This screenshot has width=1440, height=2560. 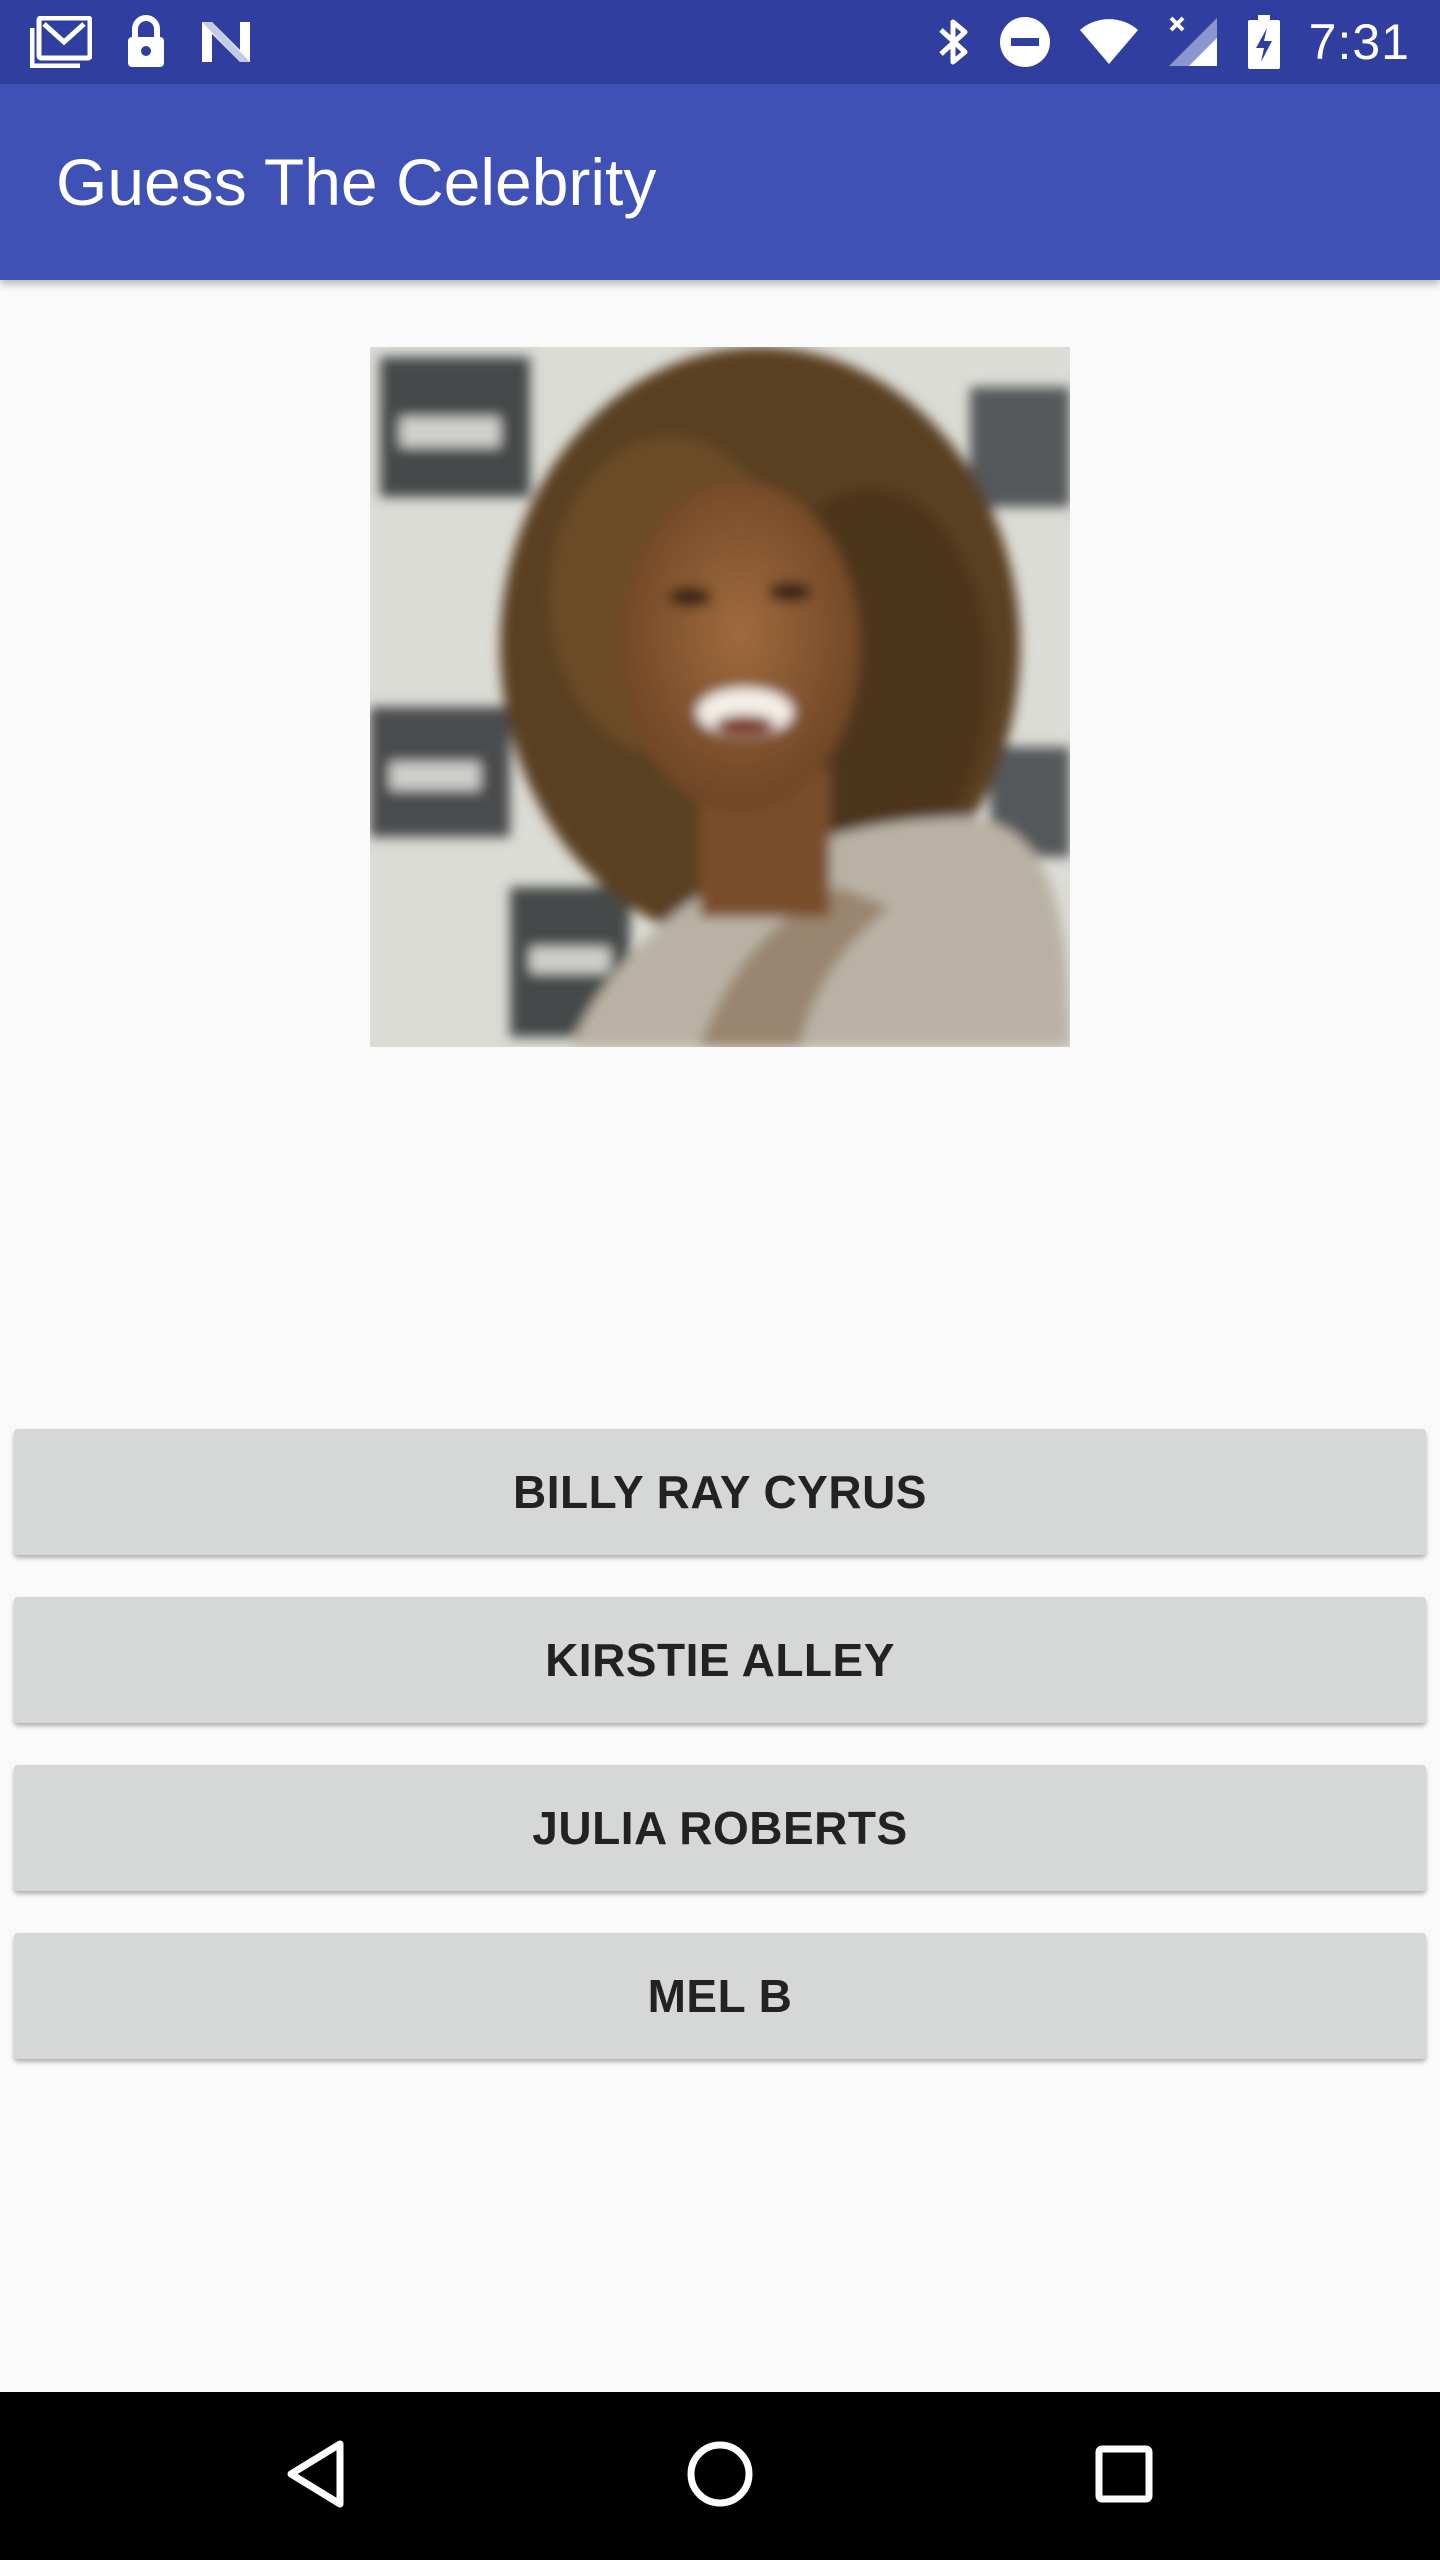 I want to click on app-bar: Guess The Celebrity, so click(x=720, y=182).